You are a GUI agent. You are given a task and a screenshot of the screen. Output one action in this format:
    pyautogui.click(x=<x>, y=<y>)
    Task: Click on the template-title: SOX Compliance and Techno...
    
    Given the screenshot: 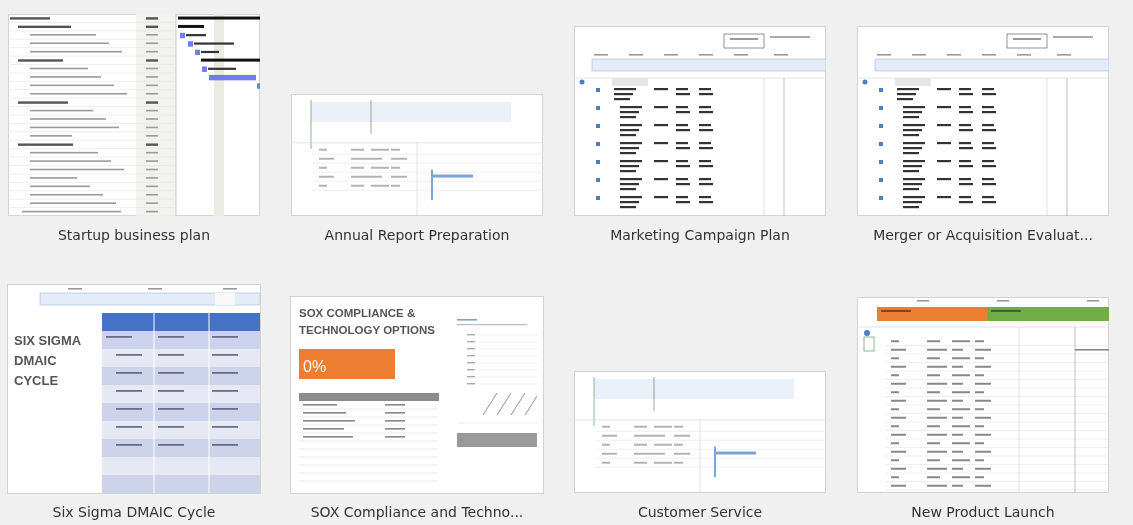 What is the action you would take?
    pyautogui.click(x=417, y=512)
    